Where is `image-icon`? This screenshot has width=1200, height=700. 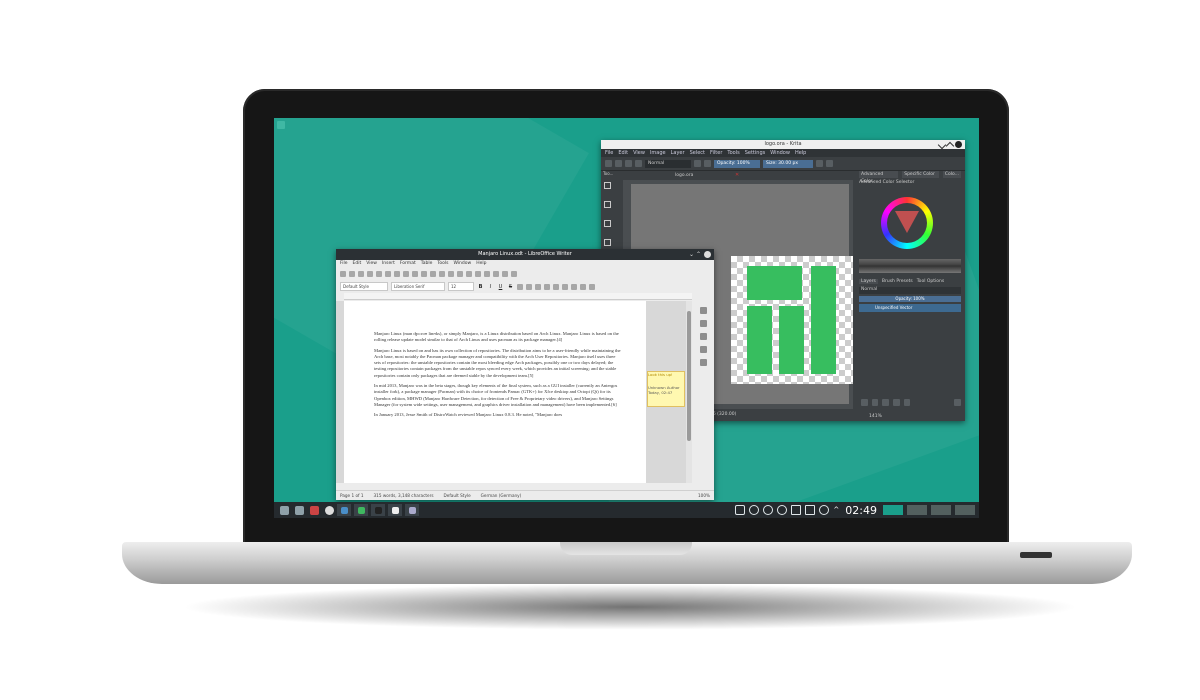 image-icon is located at coordinates (469, 274).